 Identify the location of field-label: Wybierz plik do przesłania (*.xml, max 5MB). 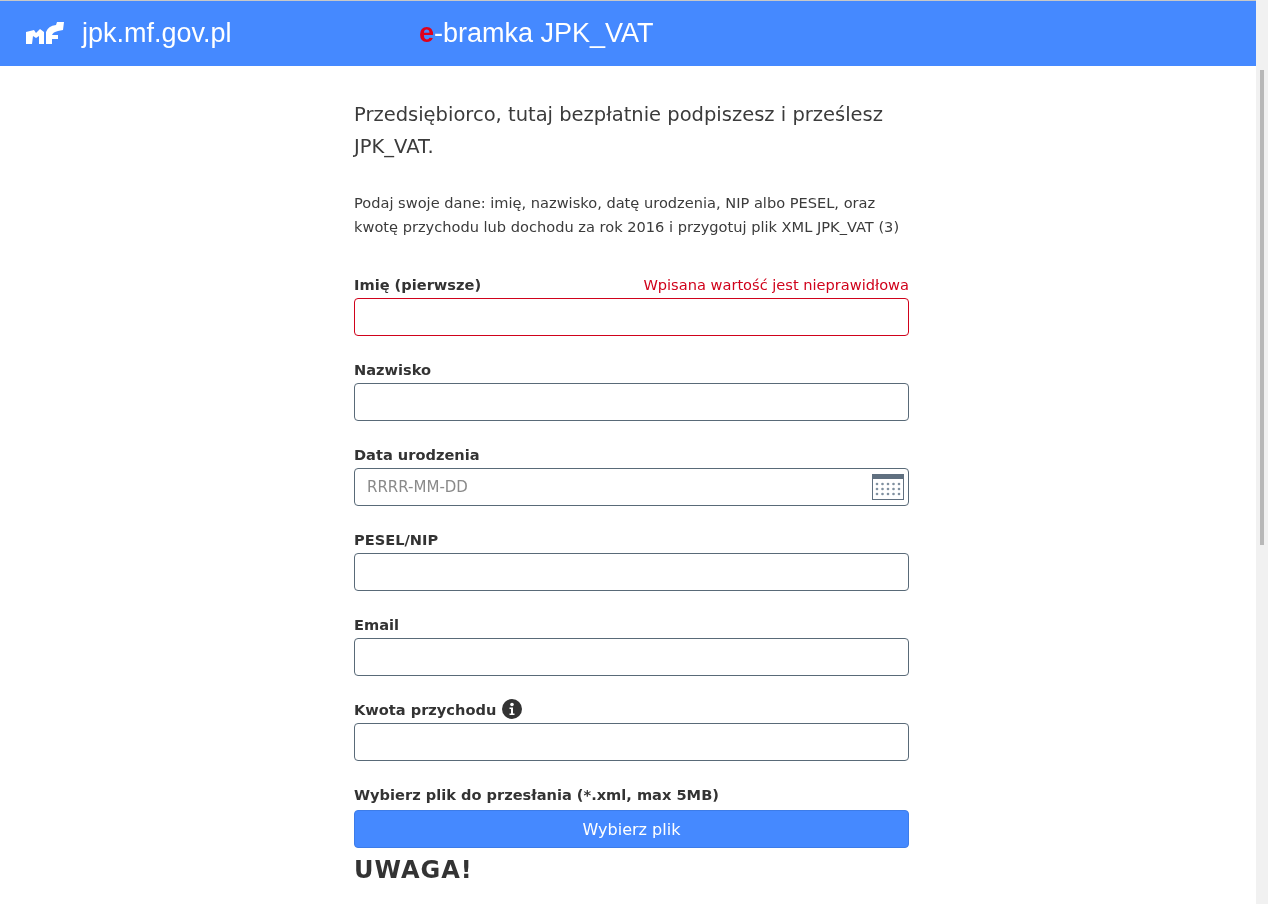
(536, 794).